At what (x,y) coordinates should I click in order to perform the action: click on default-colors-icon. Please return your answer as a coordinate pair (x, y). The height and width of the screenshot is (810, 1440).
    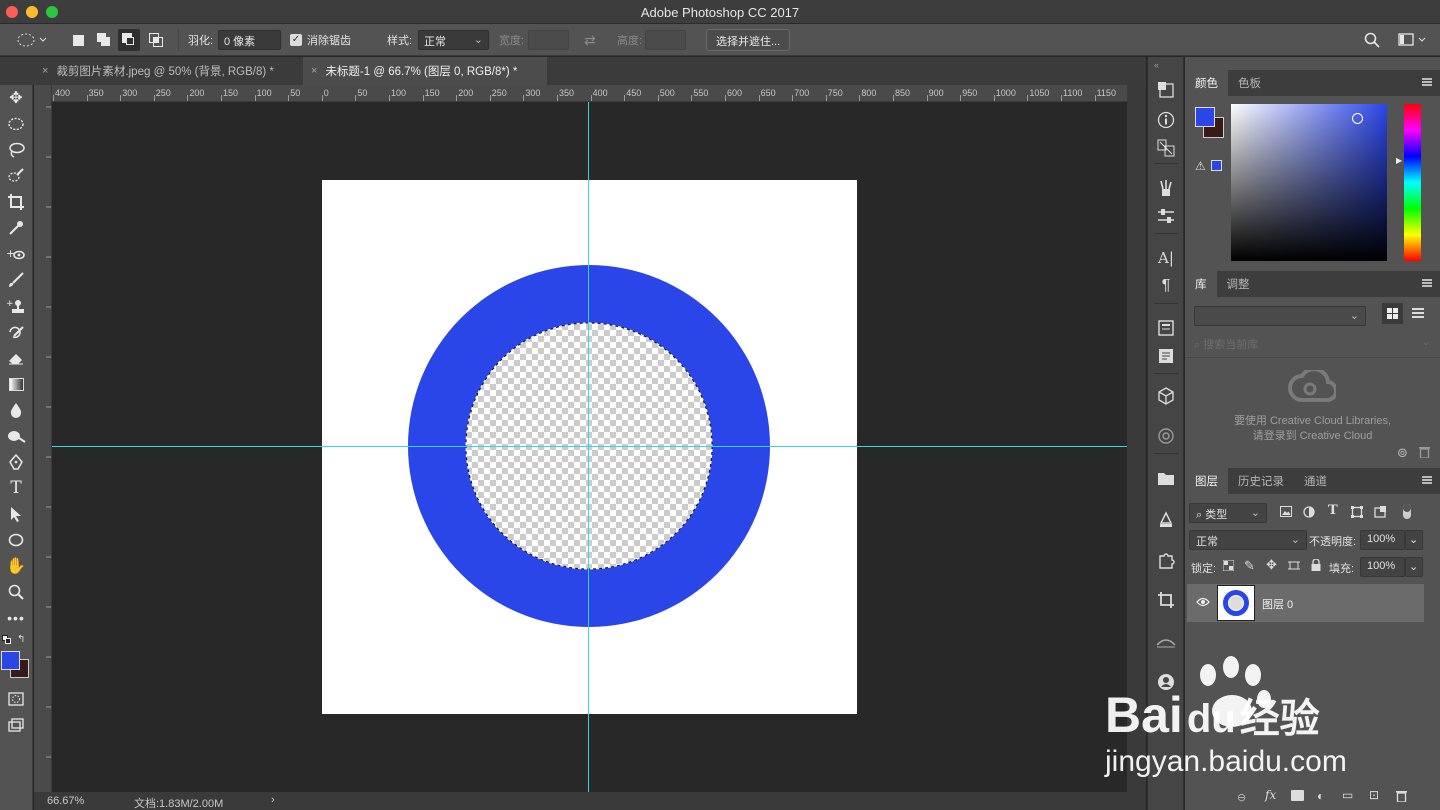
    Looking at the image, I should click on (7, 640).